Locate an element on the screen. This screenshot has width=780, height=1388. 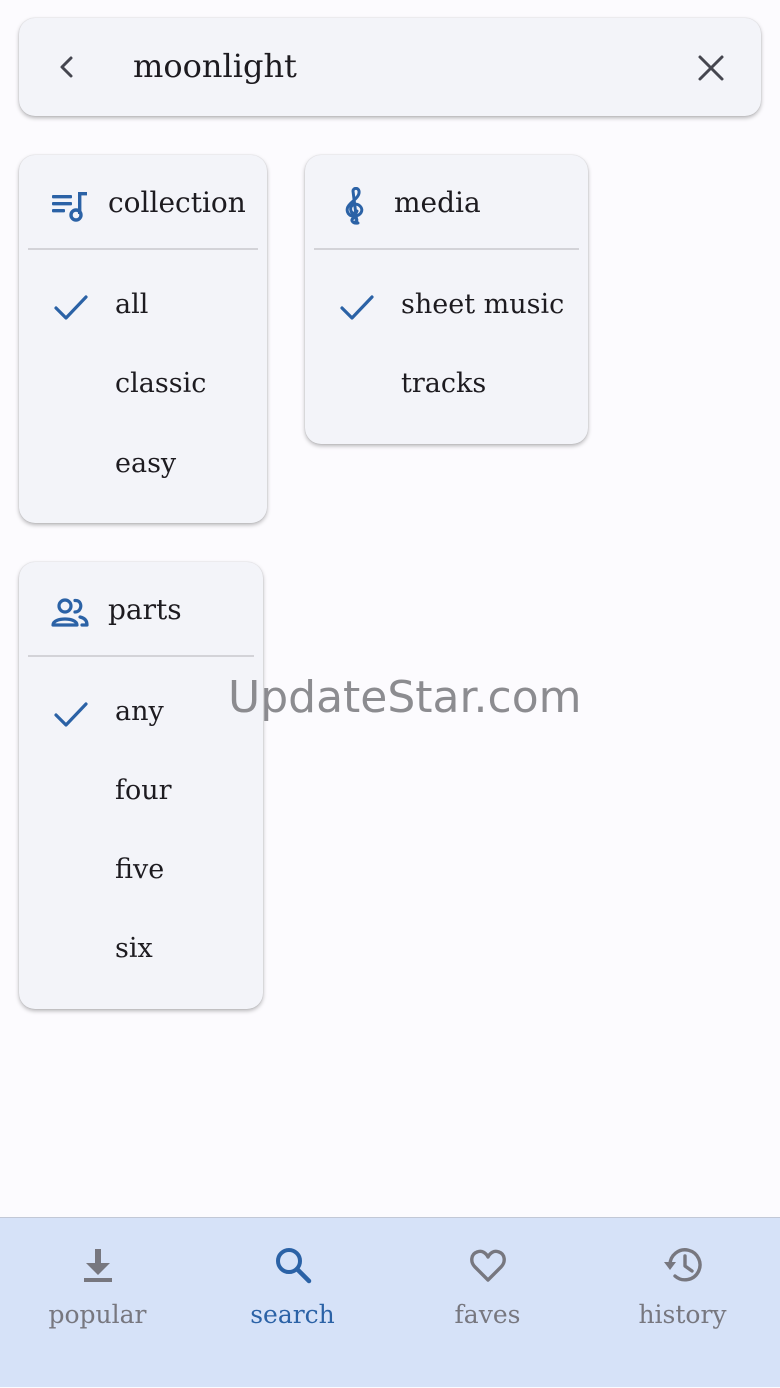
nav-item-popular: popular is located at coordinates (97, 1303).